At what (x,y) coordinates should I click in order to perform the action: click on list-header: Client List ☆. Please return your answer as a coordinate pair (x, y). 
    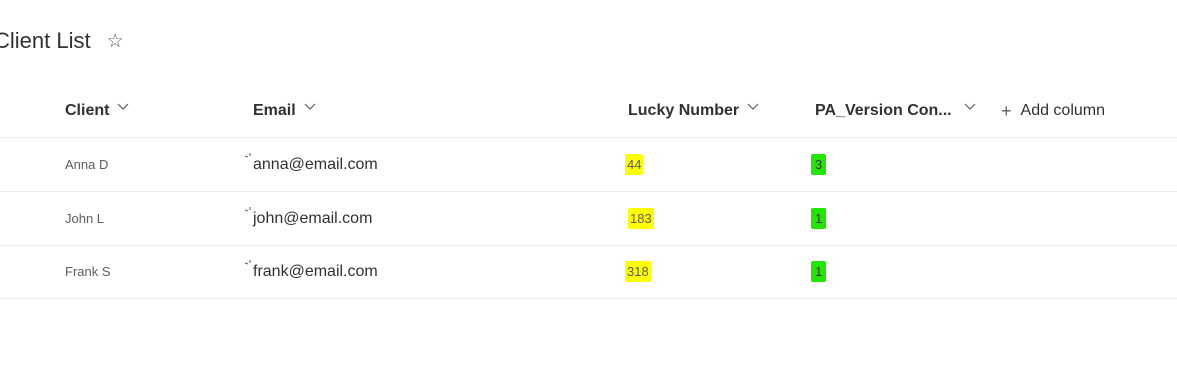
    Looking at the image, I should click on (62, 41).